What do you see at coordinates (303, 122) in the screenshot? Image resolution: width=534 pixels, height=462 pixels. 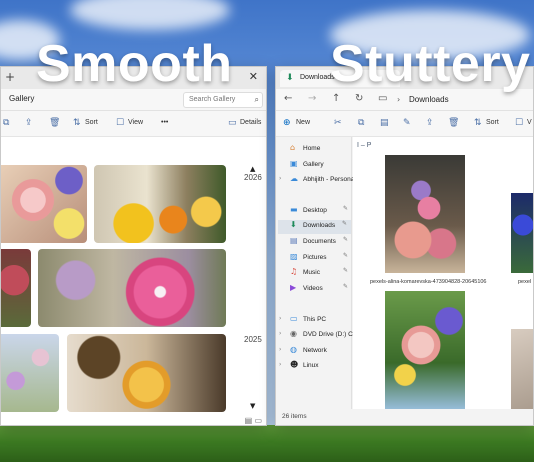 I see `new-button: New` at bounding box center [303, 122].